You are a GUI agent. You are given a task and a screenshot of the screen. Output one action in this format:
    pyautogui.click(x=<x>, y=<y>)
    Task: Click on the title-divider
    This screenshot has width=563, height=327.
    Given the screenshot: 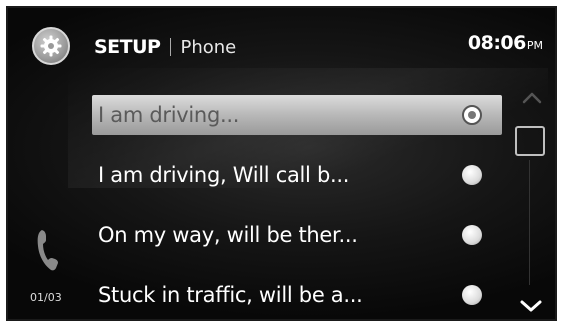 What is the action you would take?
    pyautogui.click(x=171, y=47)
    